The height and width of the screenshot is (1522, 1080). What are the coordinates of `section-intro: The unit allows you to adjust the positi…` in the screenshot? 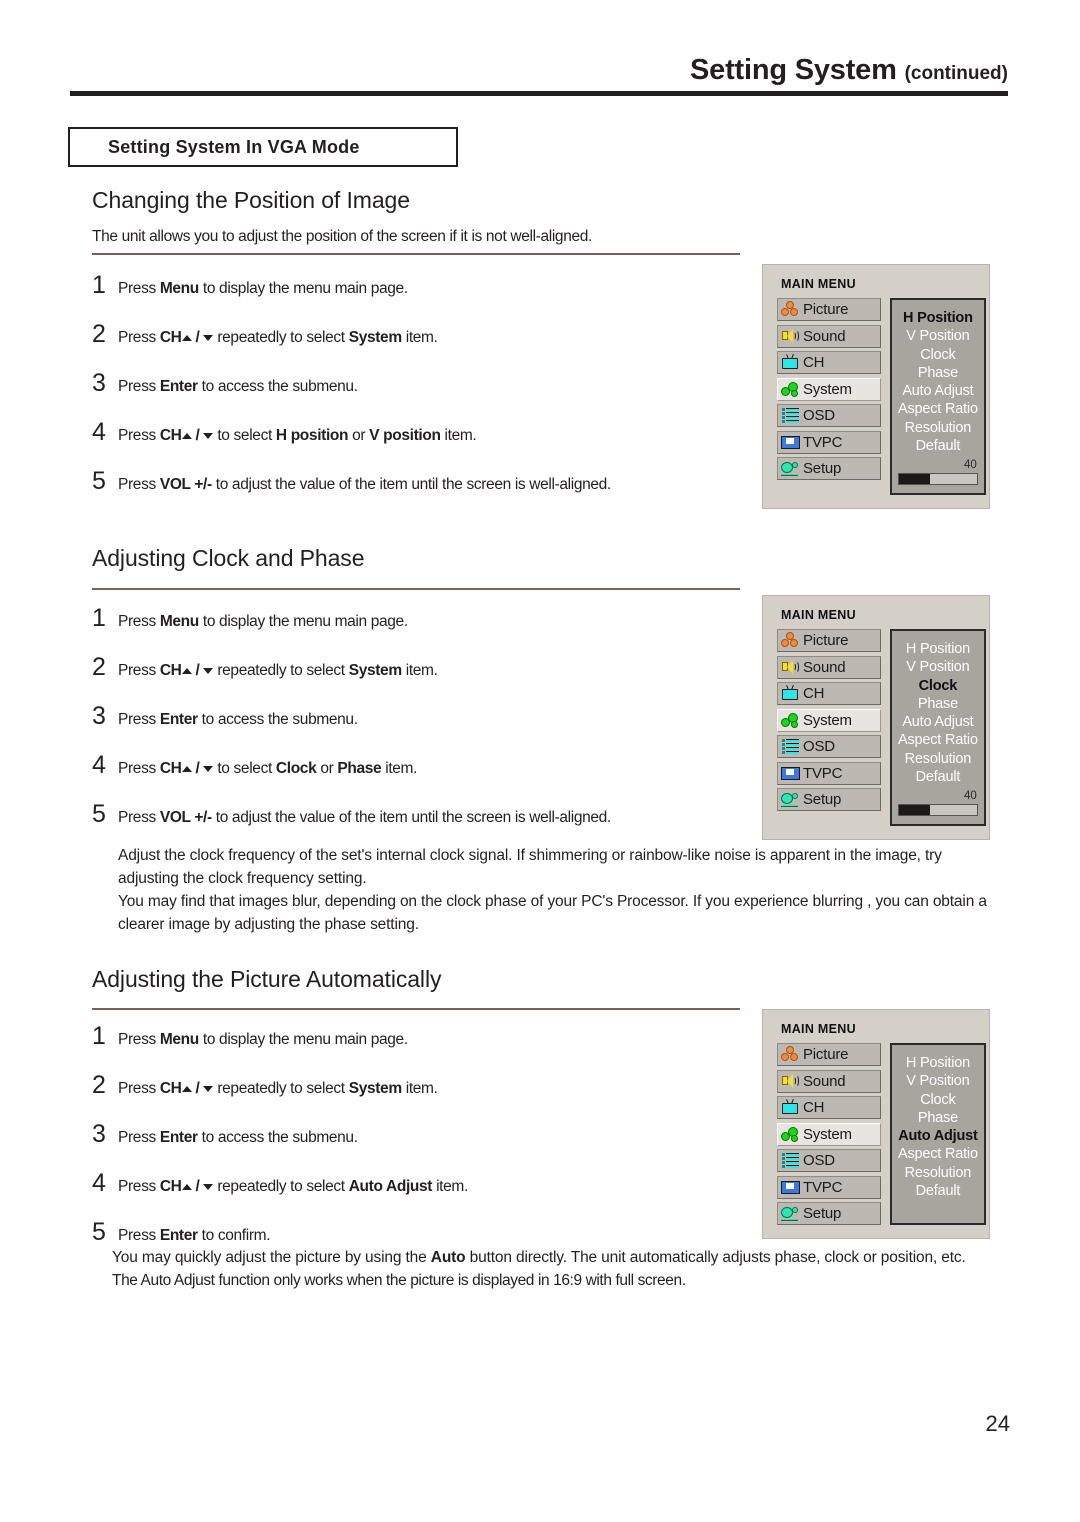 It's located at (342, 237).